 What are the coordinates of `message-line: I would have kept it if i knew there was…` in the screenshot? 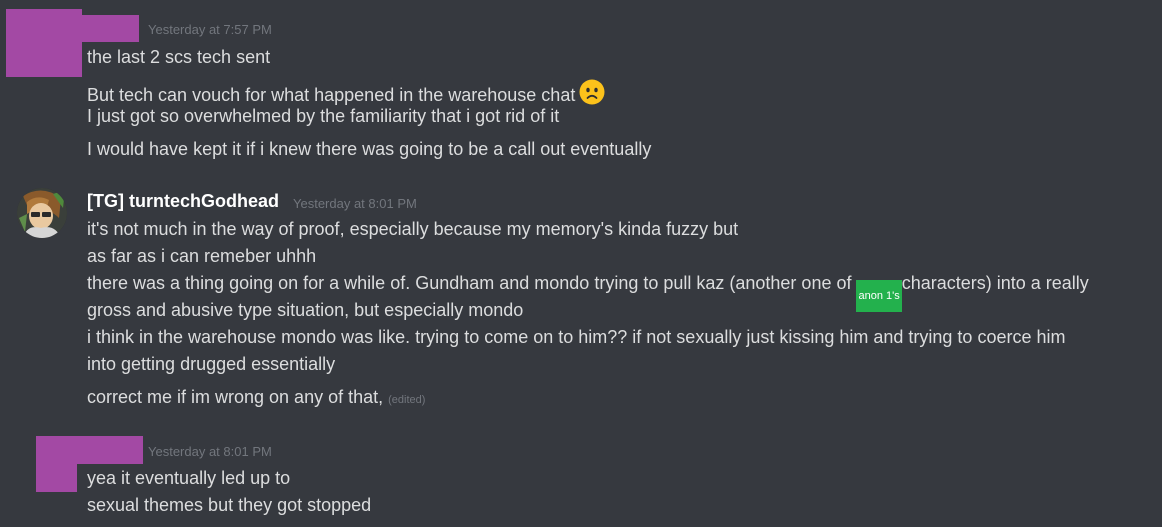 It's located at (369, 149).